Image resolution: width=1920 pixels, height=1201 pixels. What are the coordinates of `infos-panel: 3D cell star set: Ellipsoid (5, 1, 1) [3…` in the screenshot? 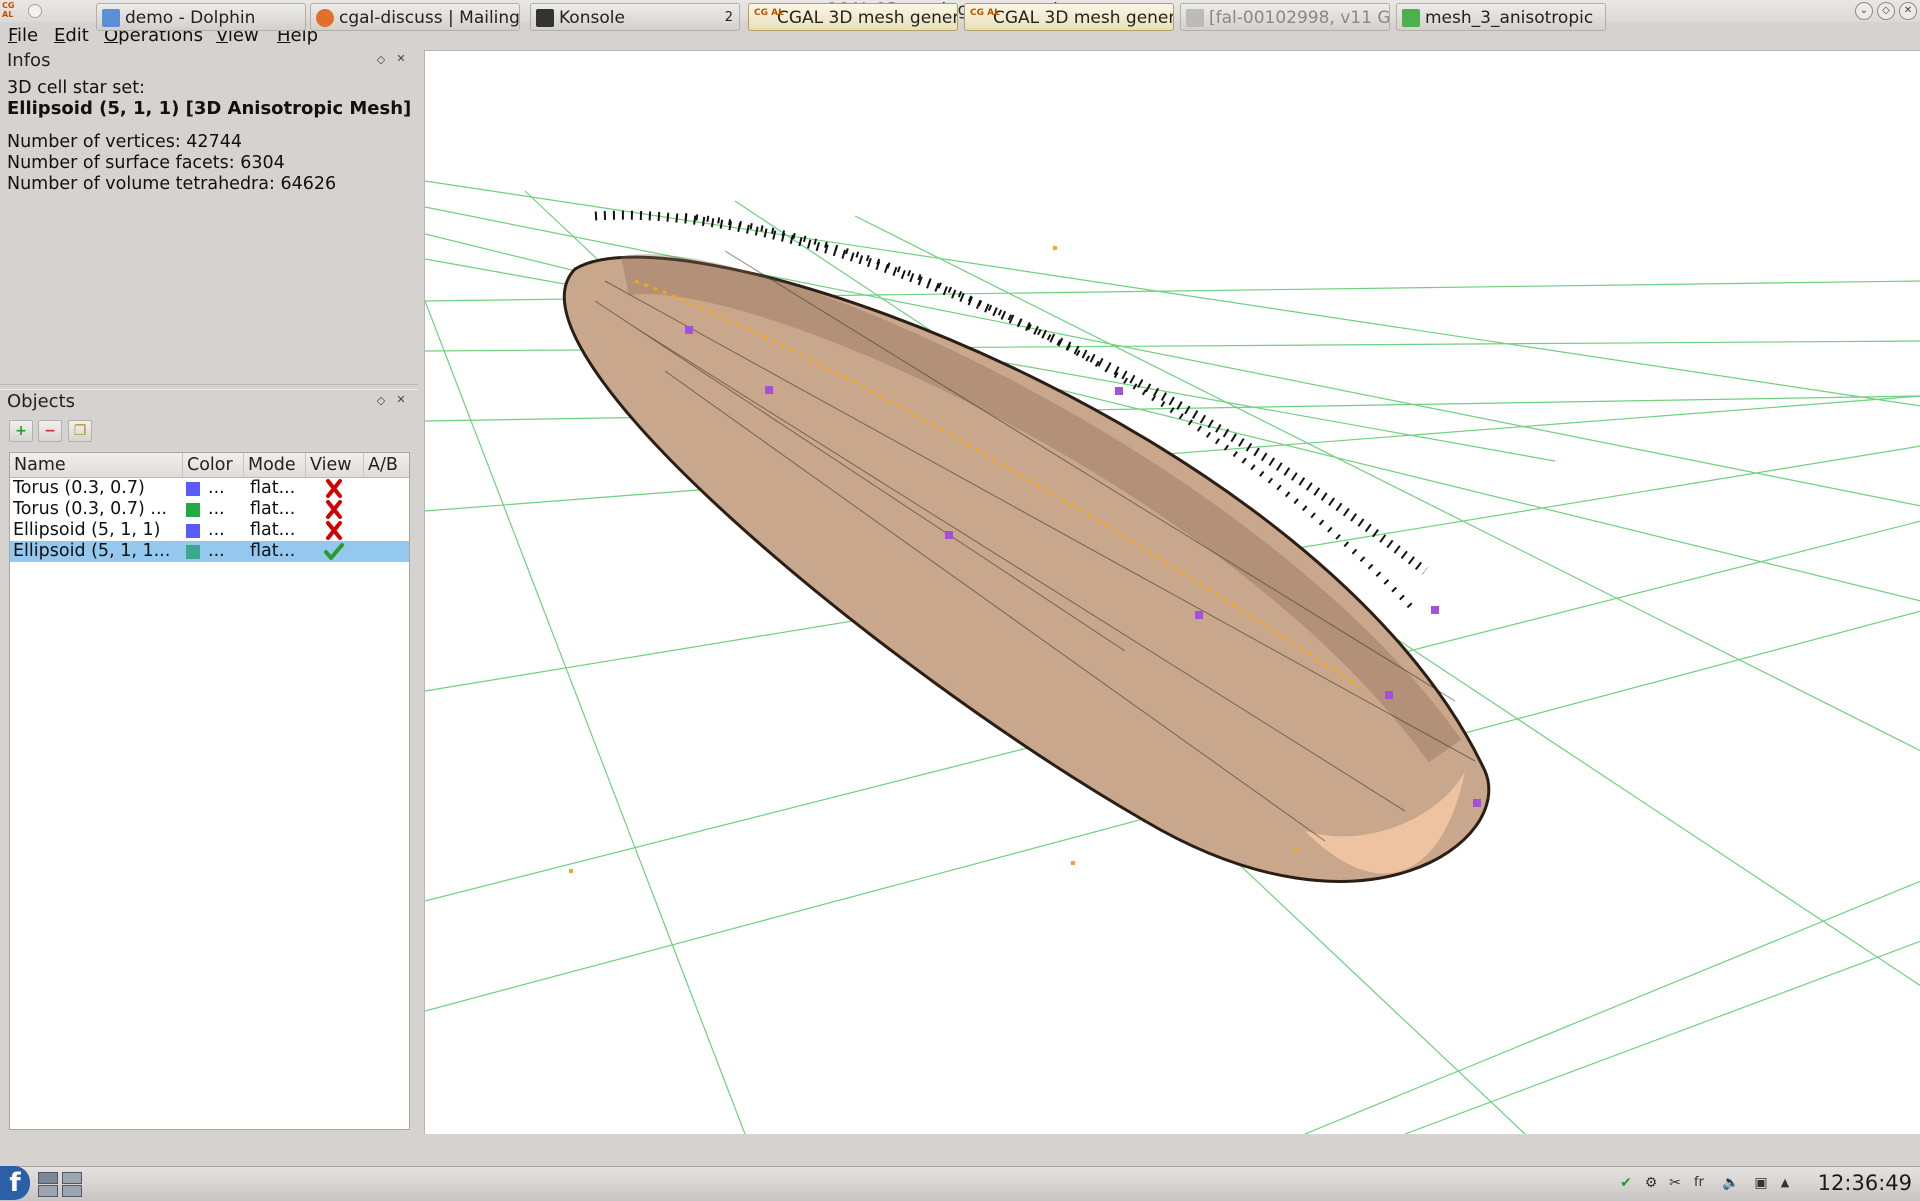 It's located at (209, 227).